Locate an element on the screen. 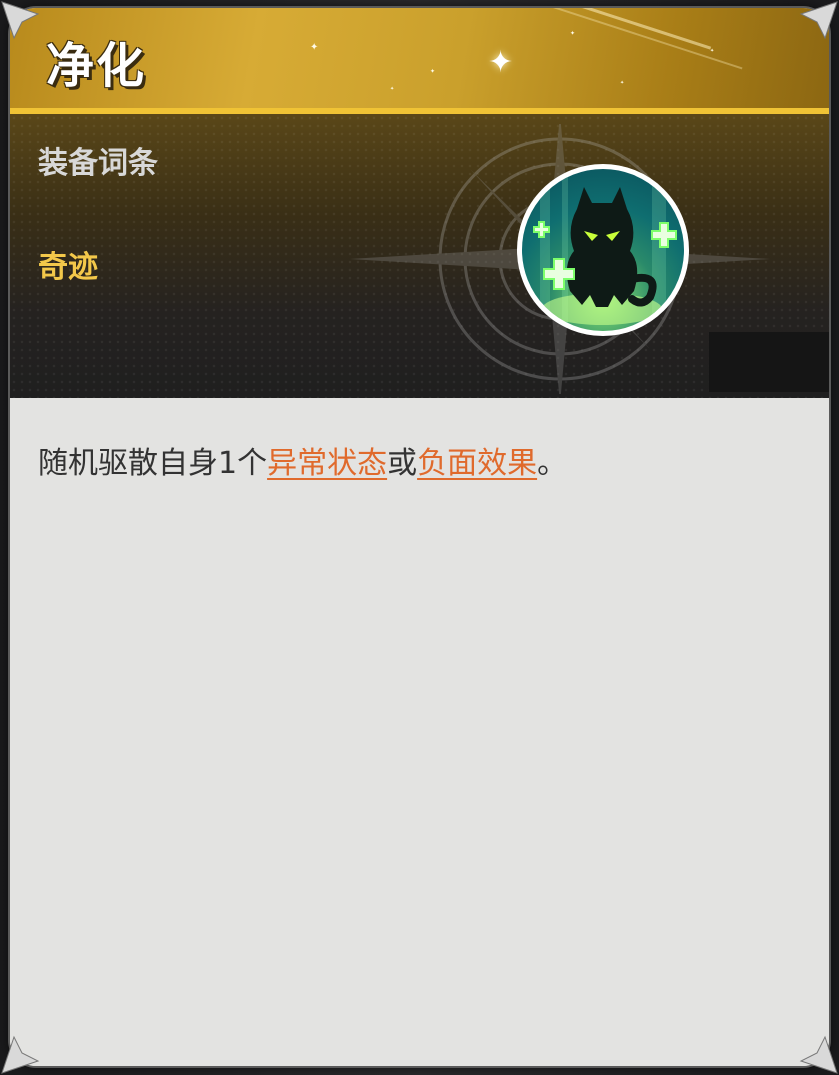 The width and height of the screenshot is (839, 1075). skill-description: 随机驱散自身1个异常状态或负面效果。 is located at coordinates (302, 464).